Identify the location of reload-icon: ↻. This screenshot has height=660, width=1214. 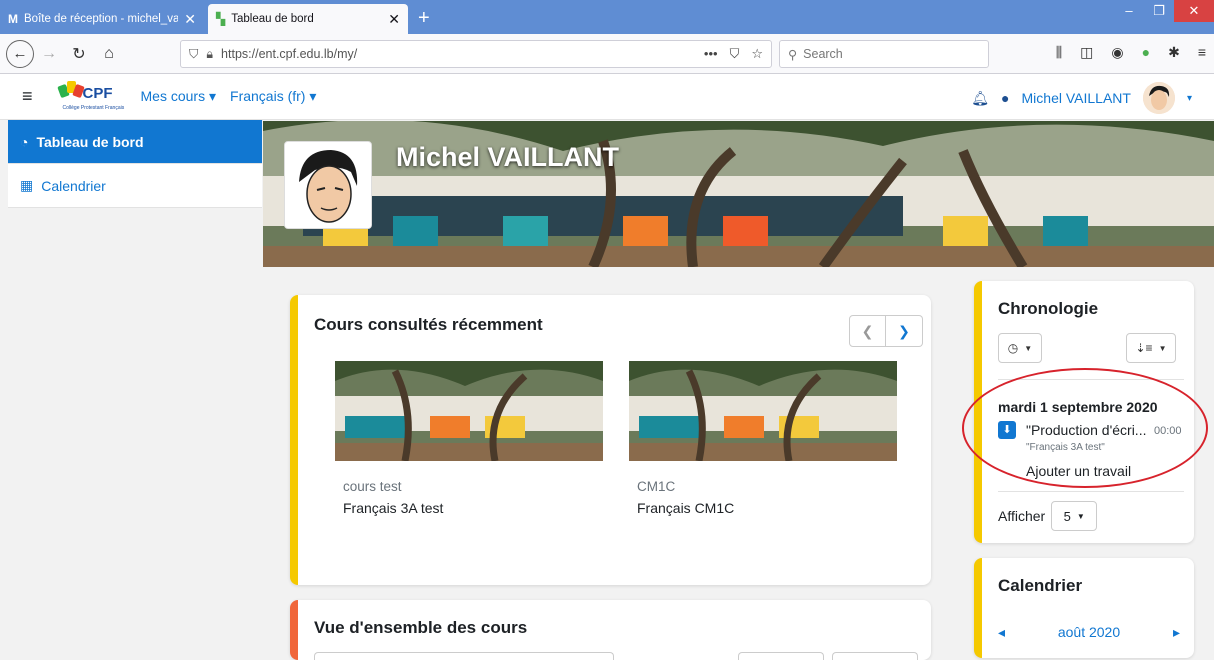
(79, 54).